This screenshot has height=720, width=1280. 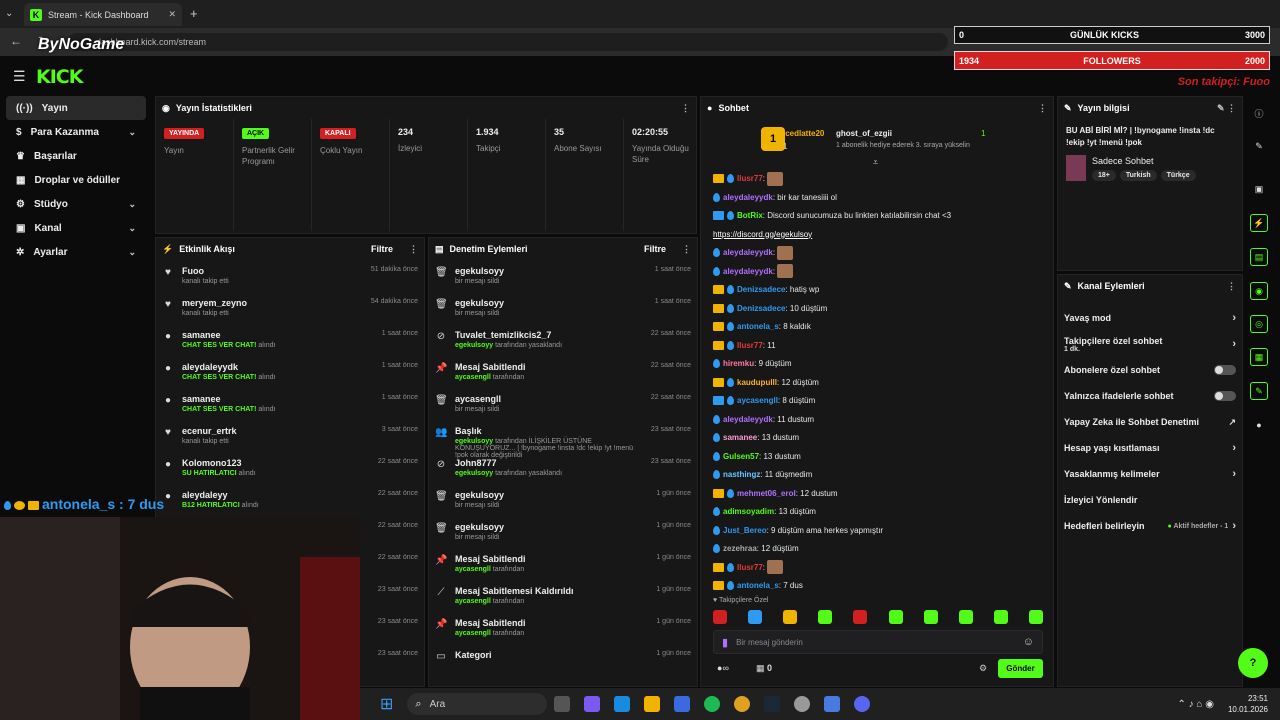 What do you see at coordinates (741, 474) in the screenshot?
I see `chat-username: nasthingz` at bounding box center [741, 474].